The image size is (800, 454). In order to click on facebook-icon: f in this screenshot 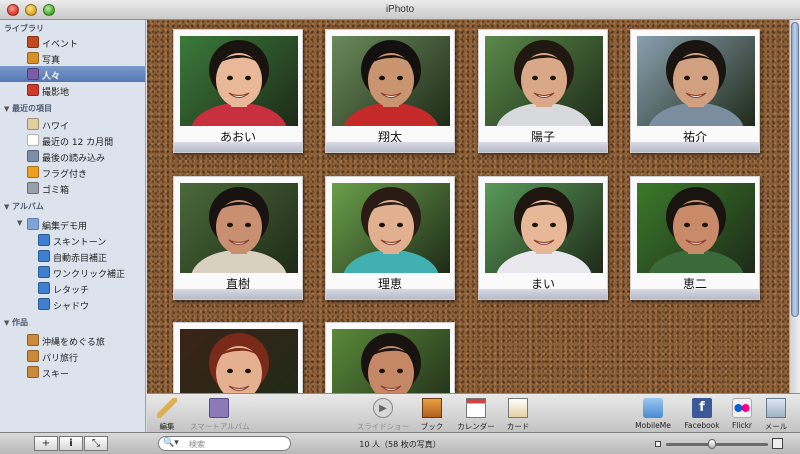, I will do `click(702, 408)`.